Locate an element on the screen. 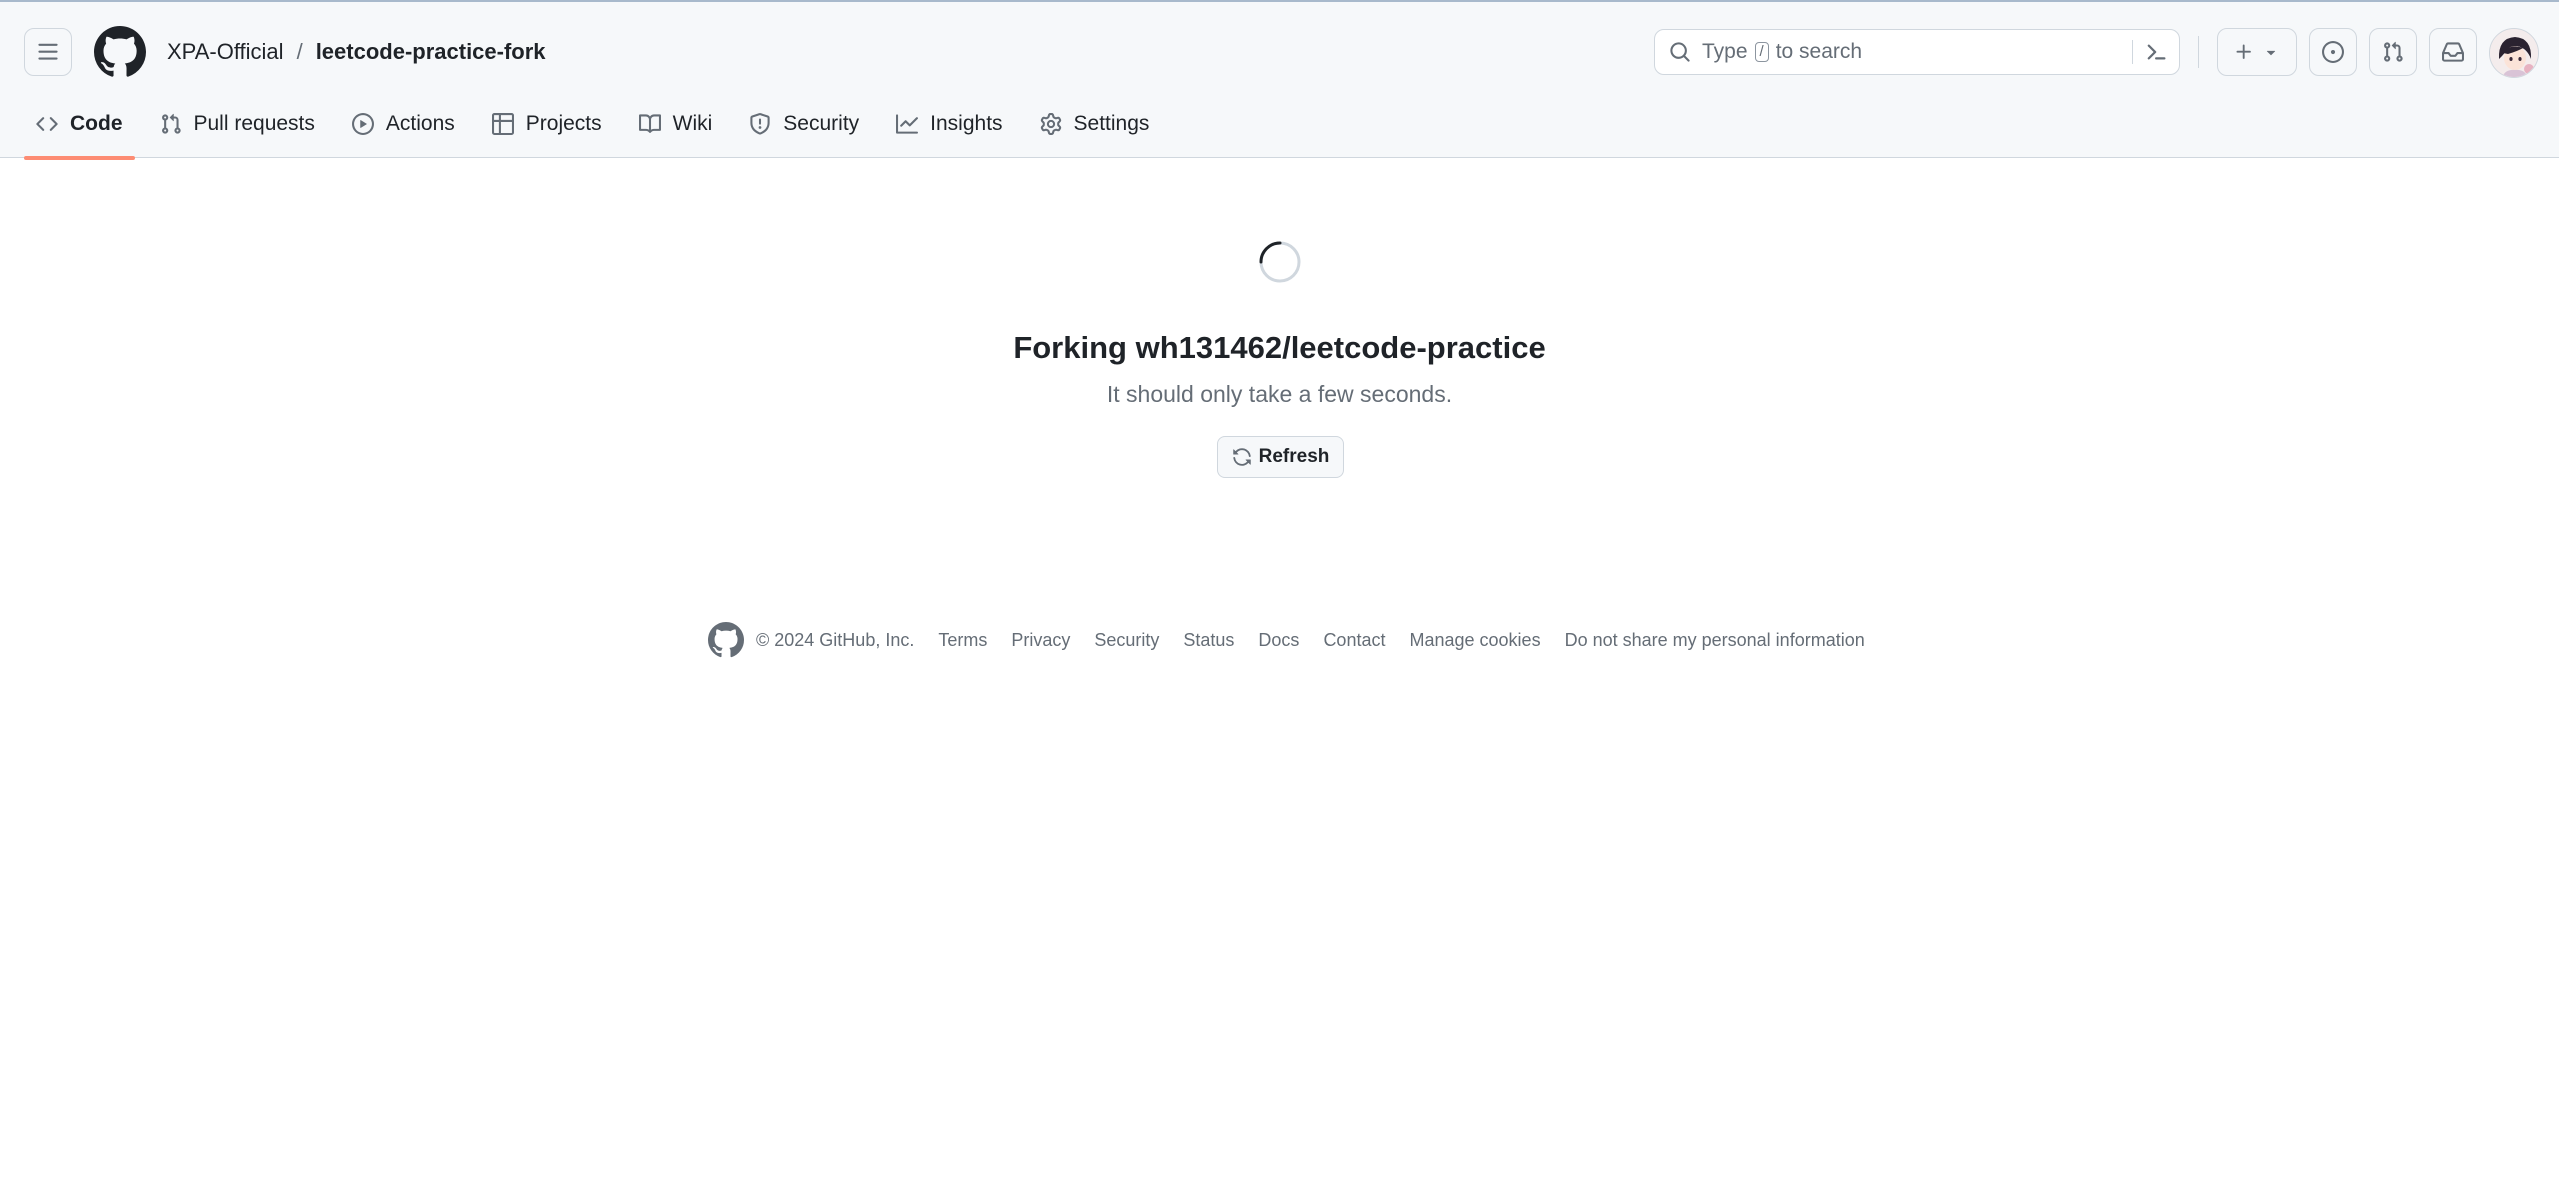 The width and height of the screenshot is (2559, 1188). refresh-button: Refresh is located at coordinates (1280, 457).